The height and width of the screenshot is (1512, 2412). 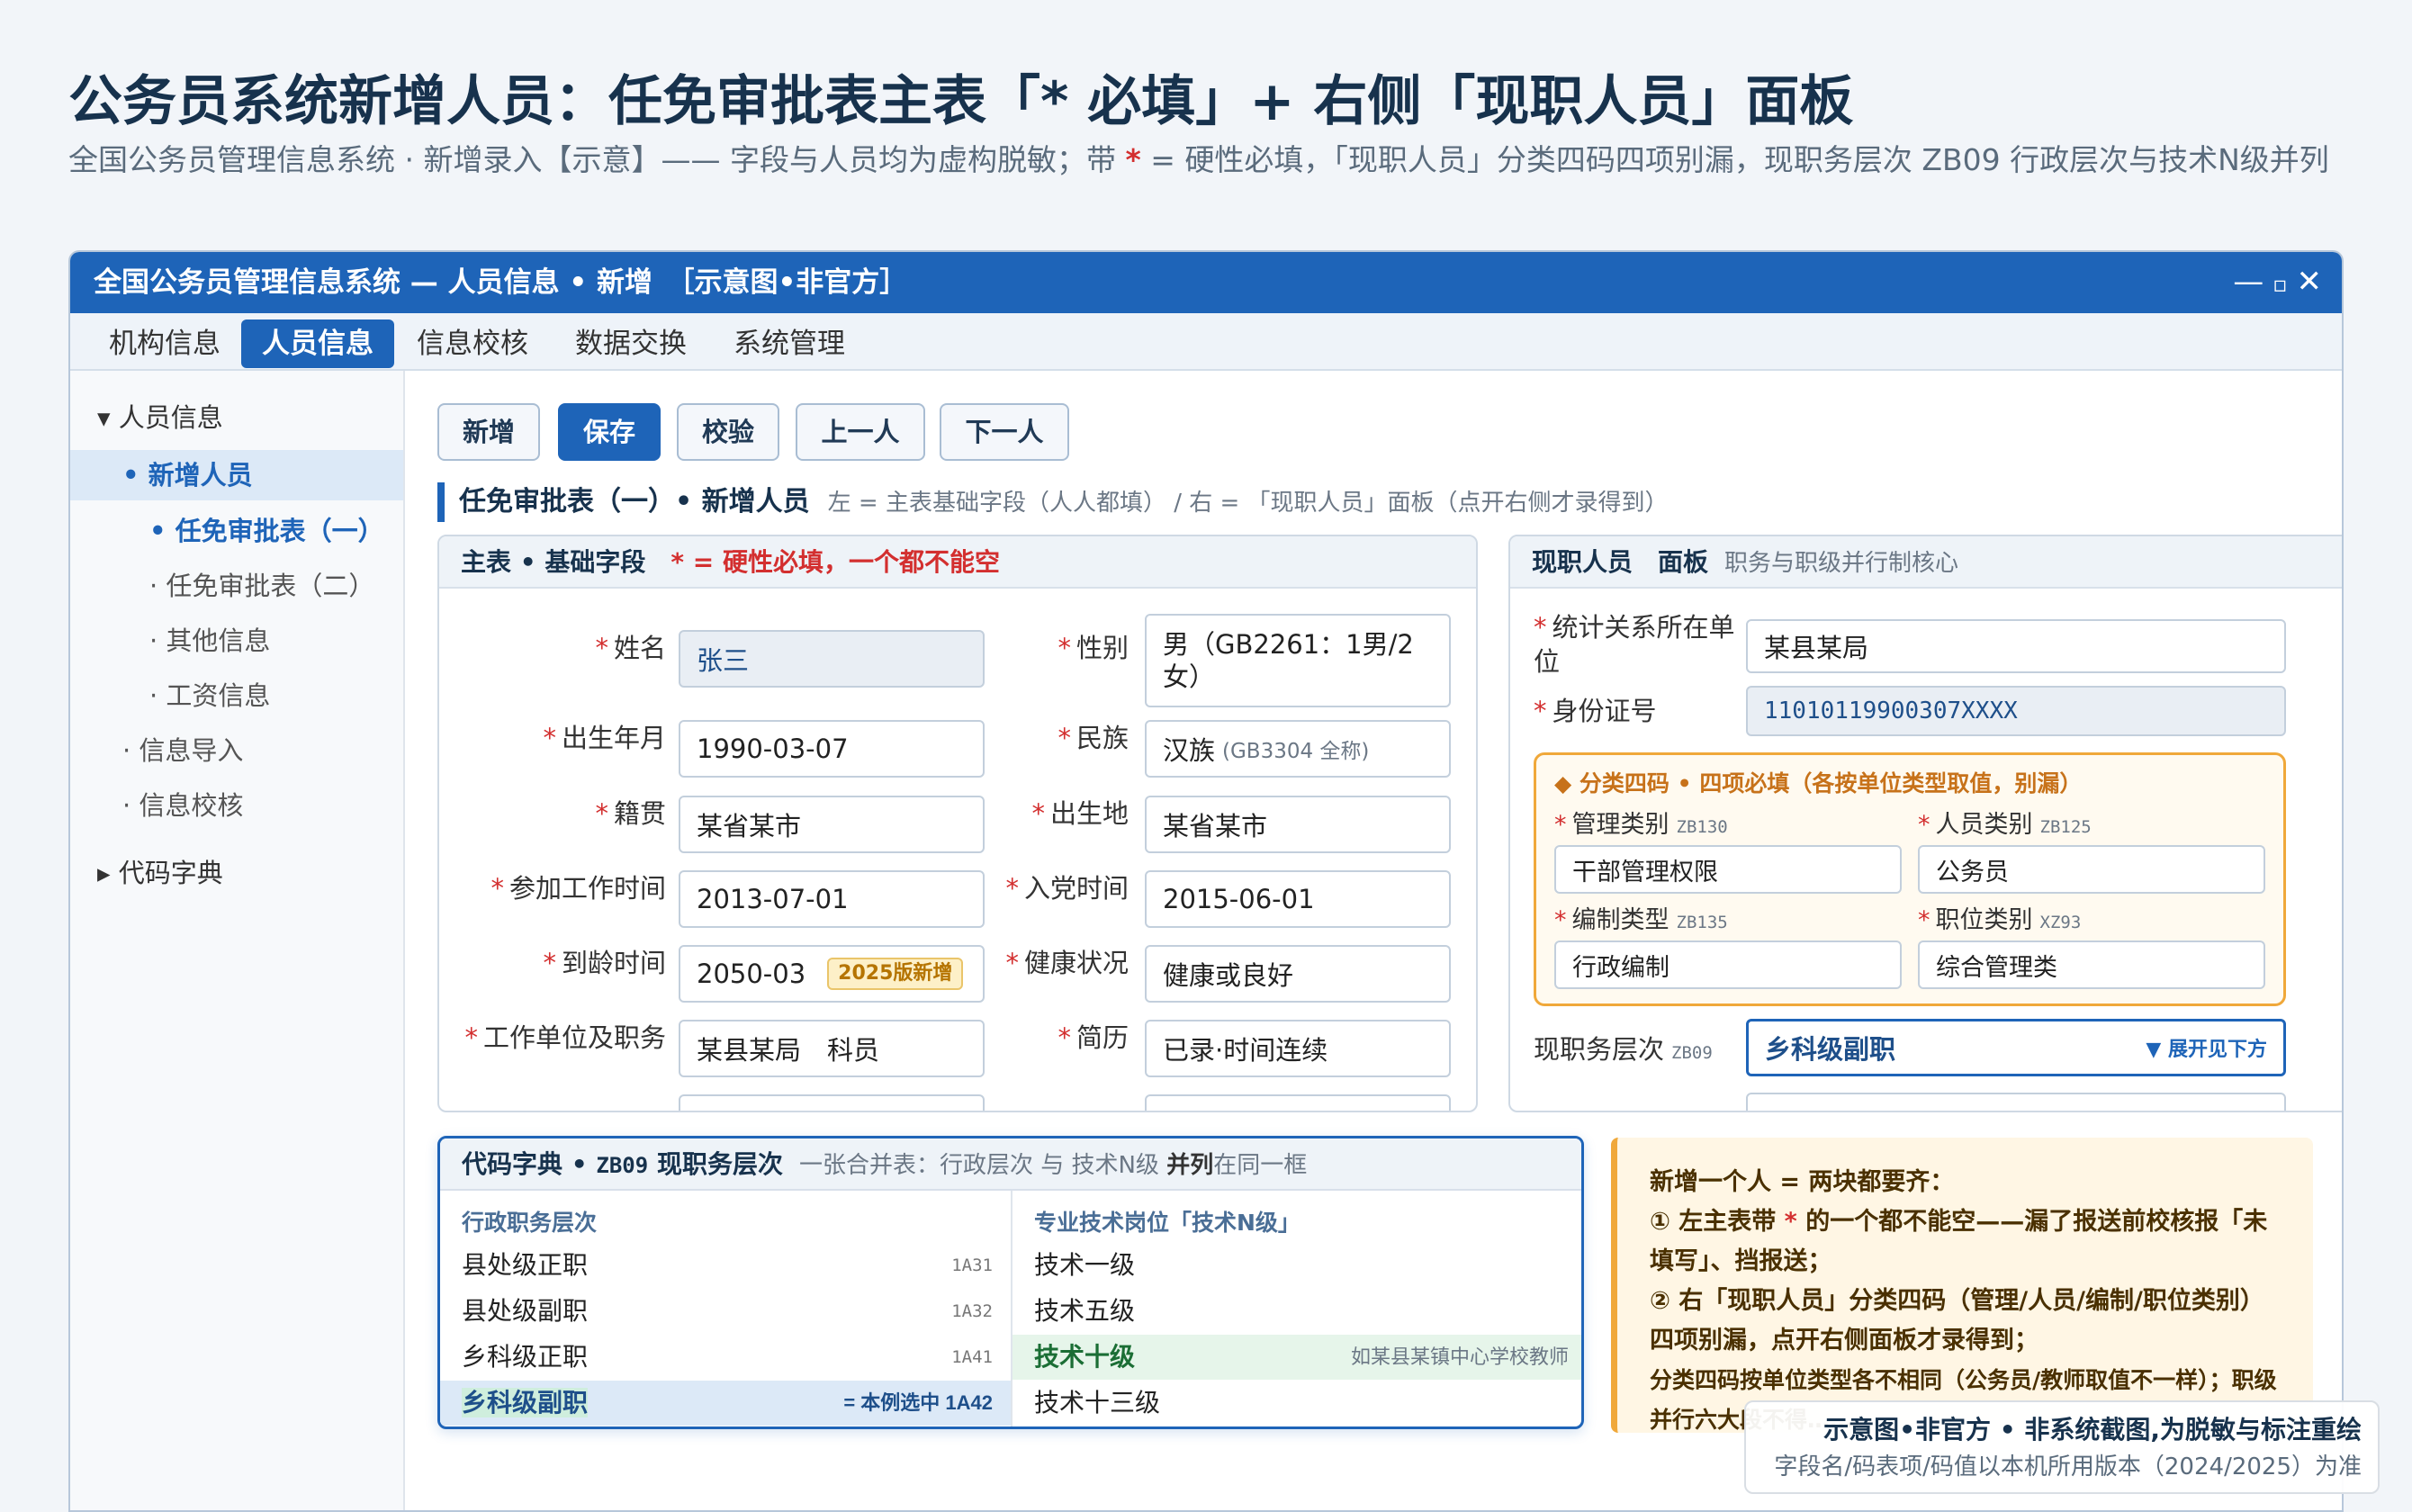 I want to click on note-line-1: 新增一个人 = 两块都要齐：, so click(x=1802, y=1182).